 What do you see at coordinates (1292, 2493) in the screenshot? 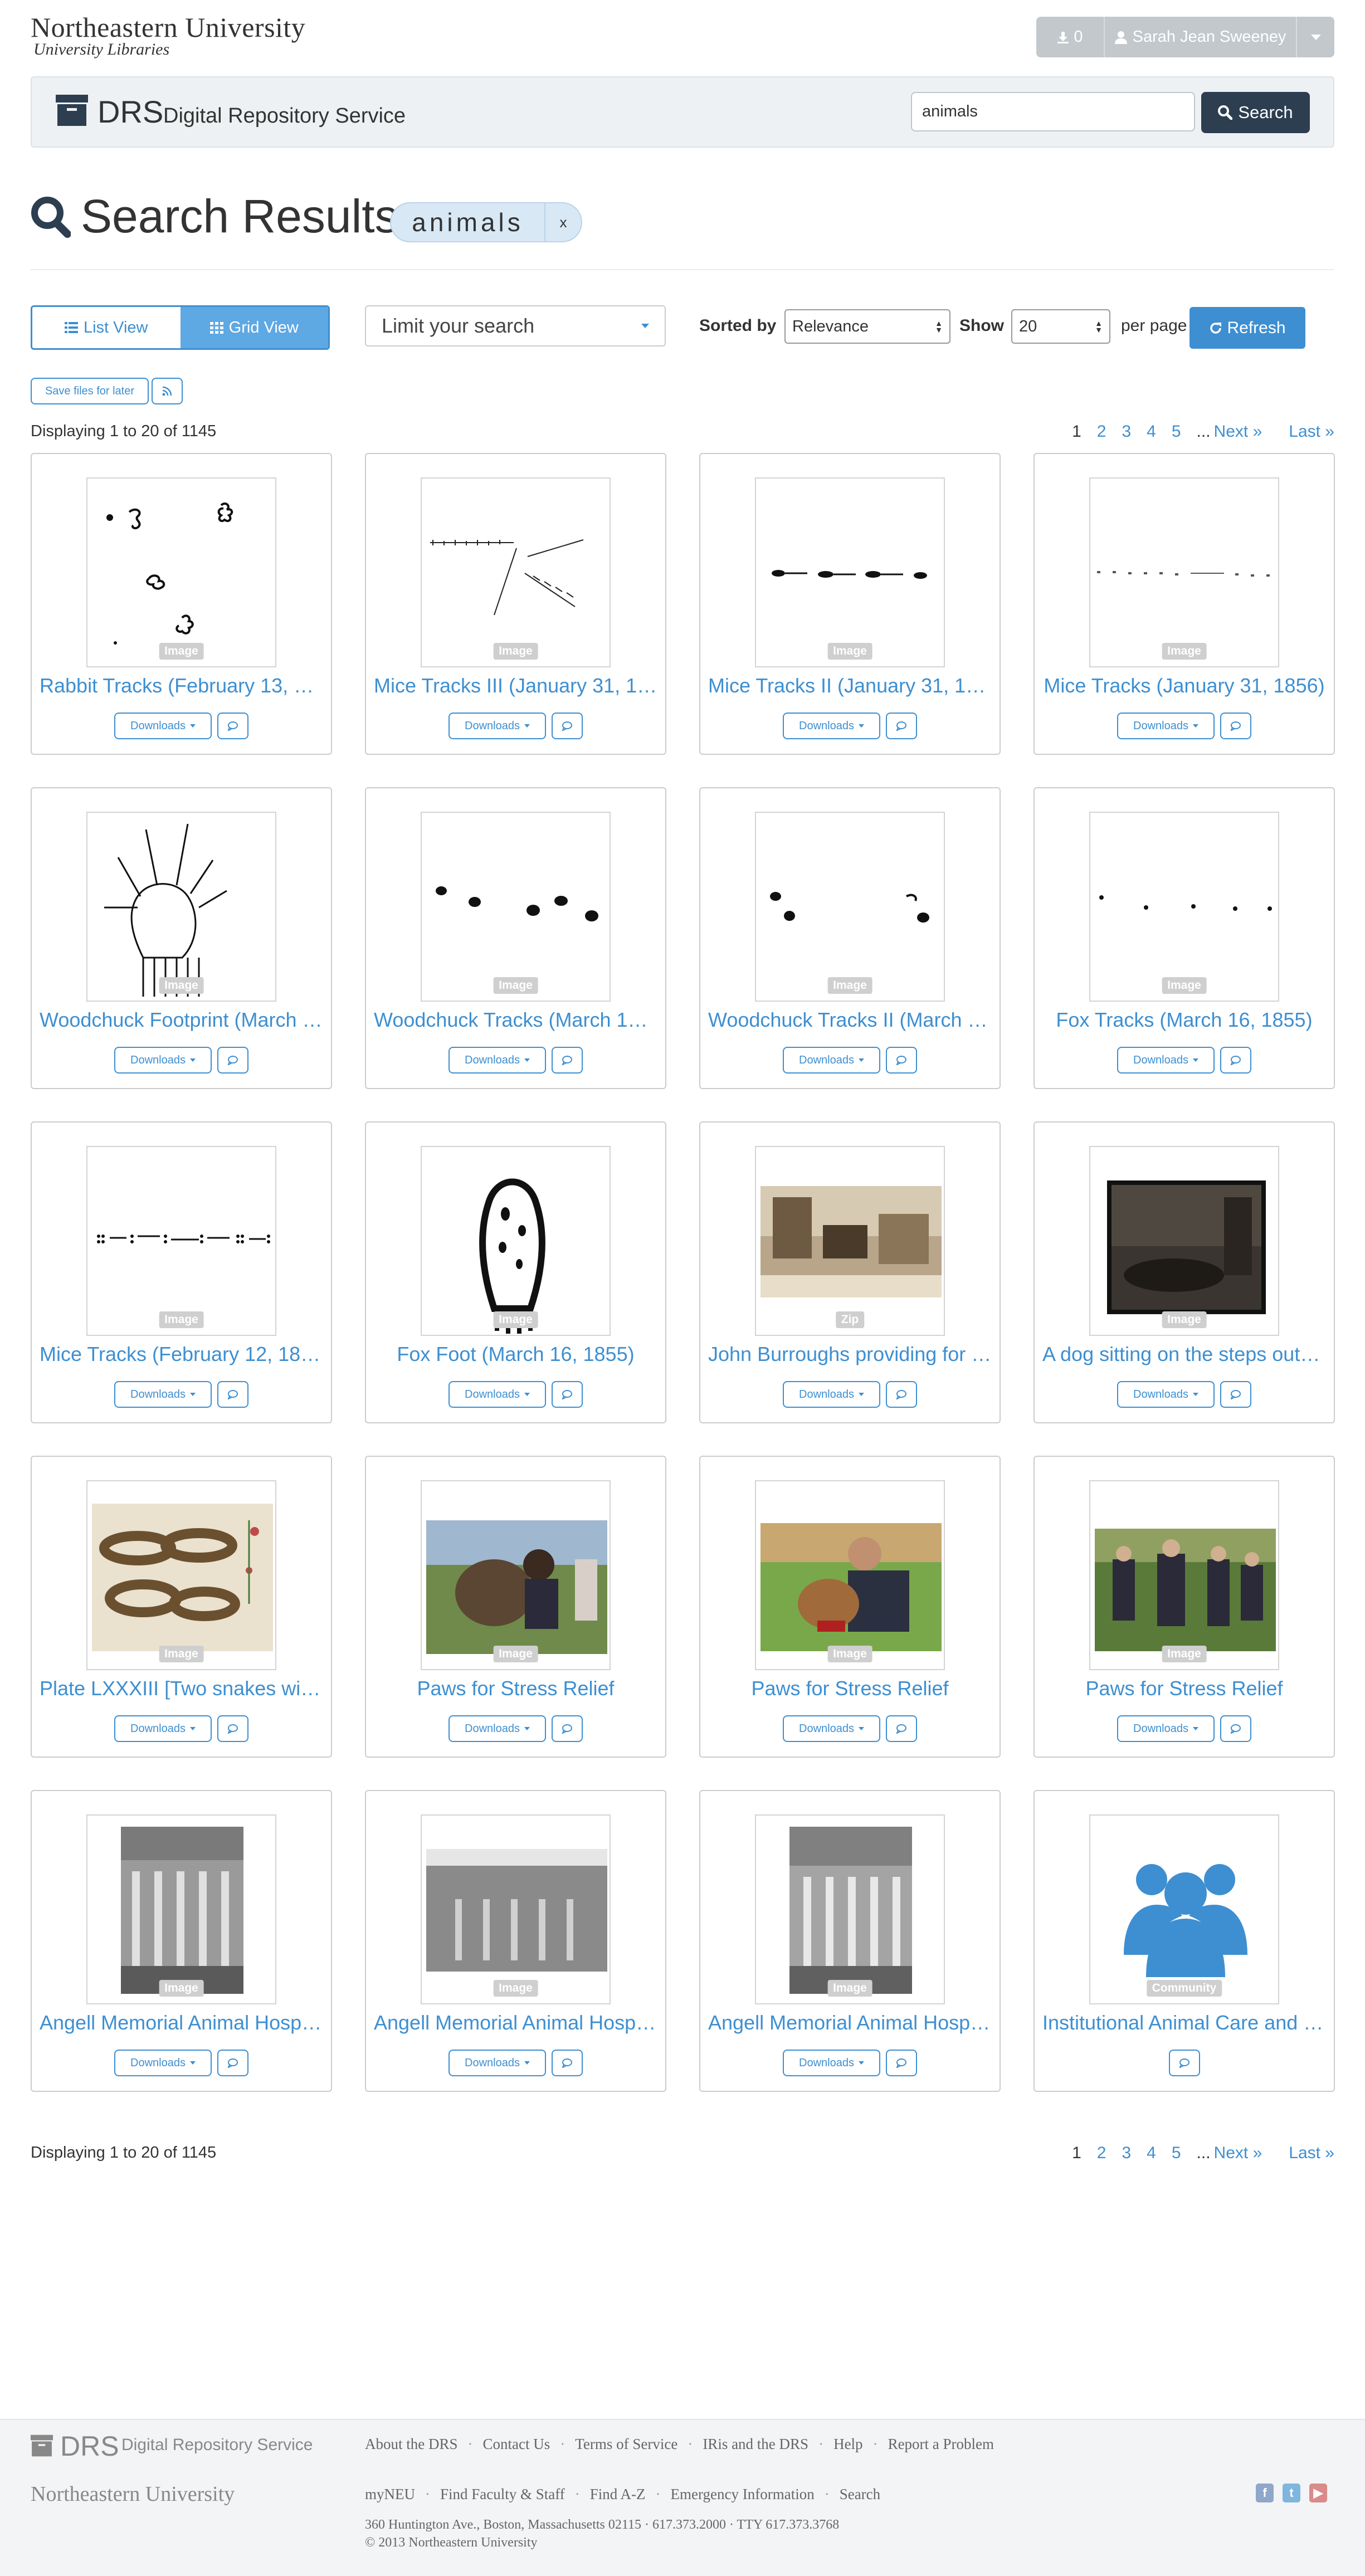
I see `twitter-icon: t` at bounding box center [1292, 2493].